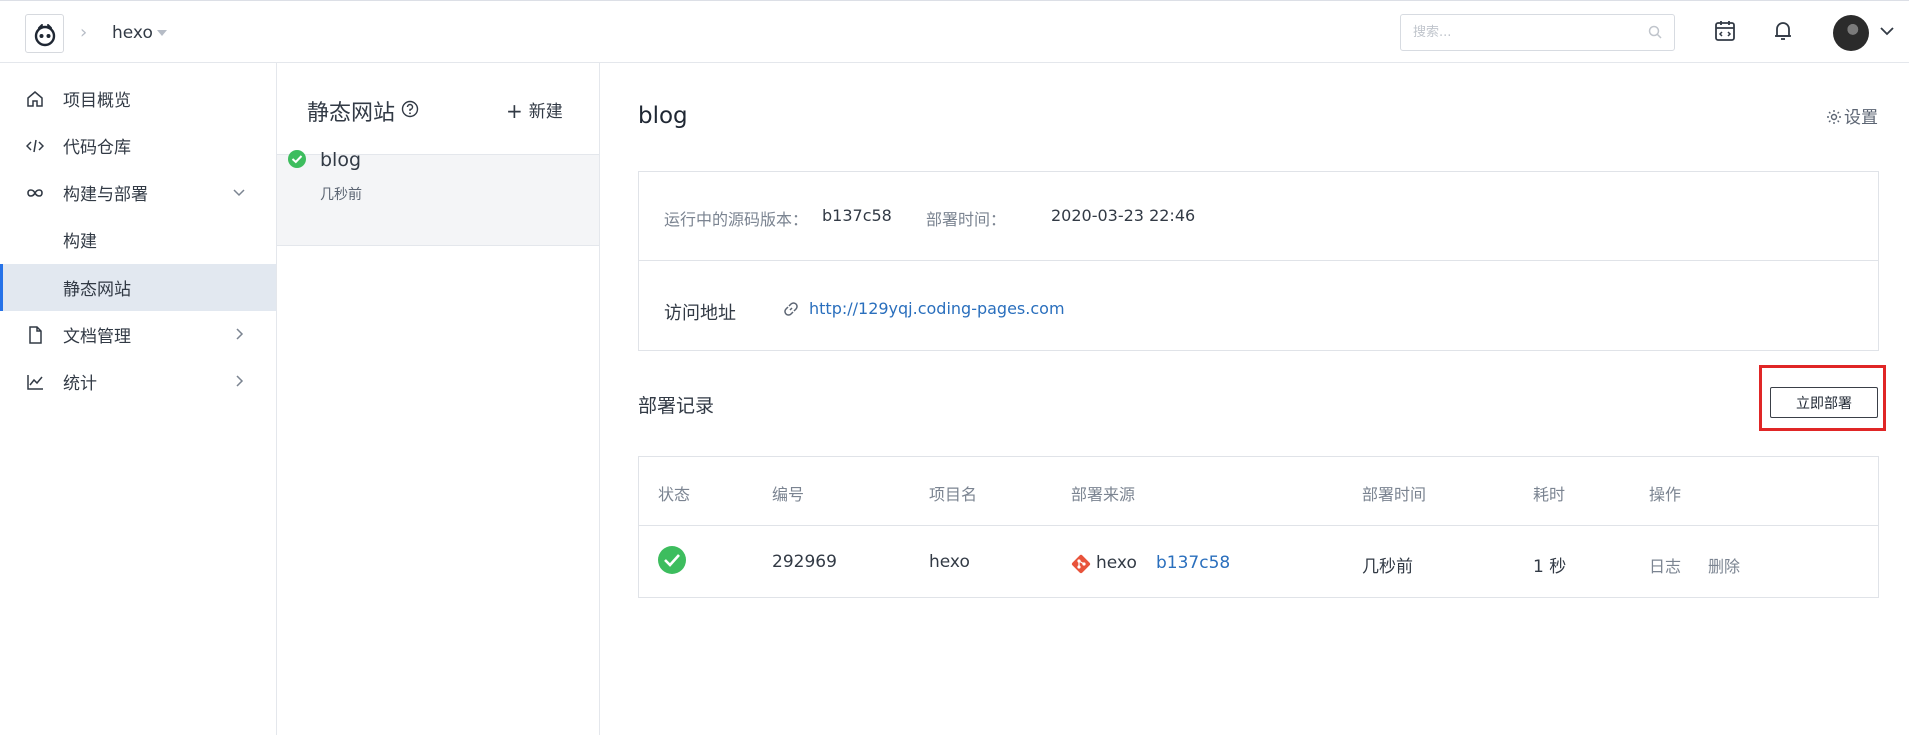  I want to click on link-icon, so click(791, 309).